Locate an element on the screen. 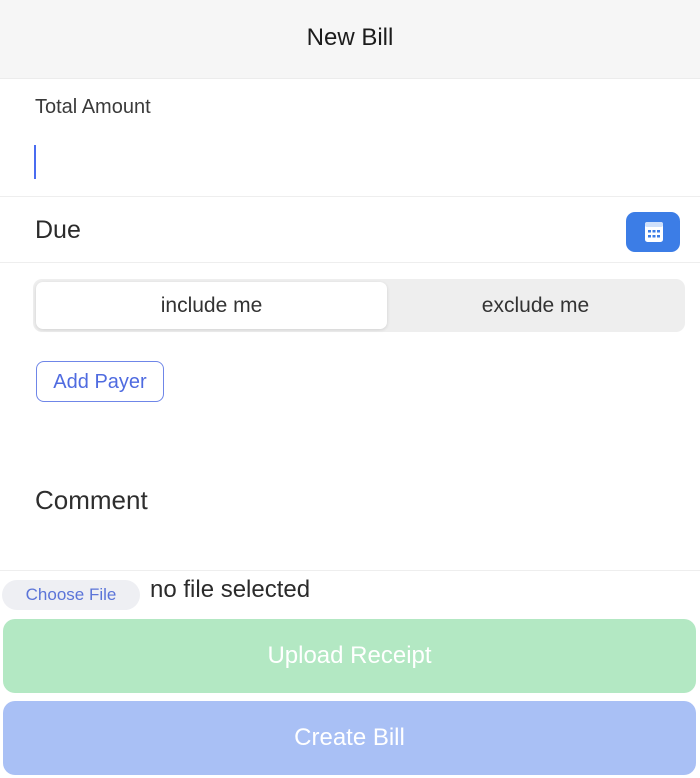  due-date-picker-button is located at coordinates (653, 232).